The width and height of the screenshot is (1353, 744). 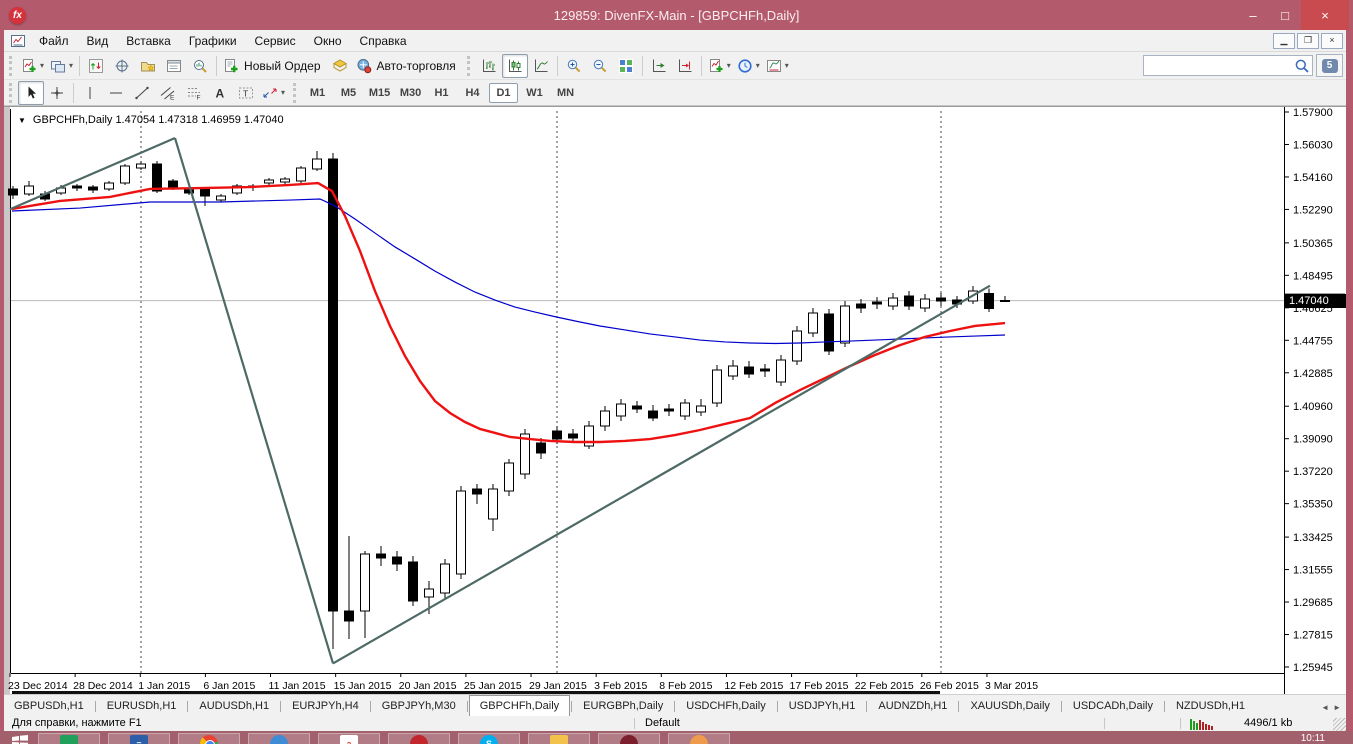 I want to click on taskbar-skype: S, so click(x=489, y=738).